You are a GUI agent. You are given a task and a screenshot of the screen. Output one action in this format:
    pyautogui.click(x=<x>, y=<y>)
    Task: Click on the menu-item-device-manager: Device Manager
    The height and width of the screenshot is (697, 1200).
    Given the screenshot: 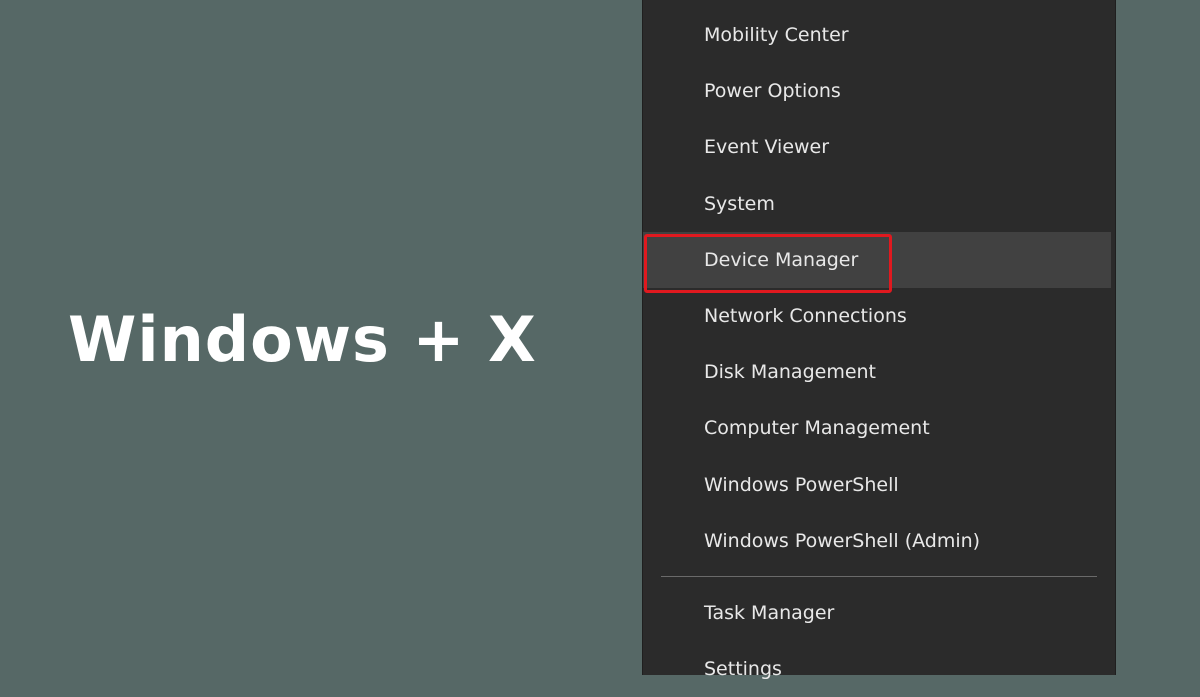 What is the action you would take?
    pyautogui.click(x=877, y=262)
    